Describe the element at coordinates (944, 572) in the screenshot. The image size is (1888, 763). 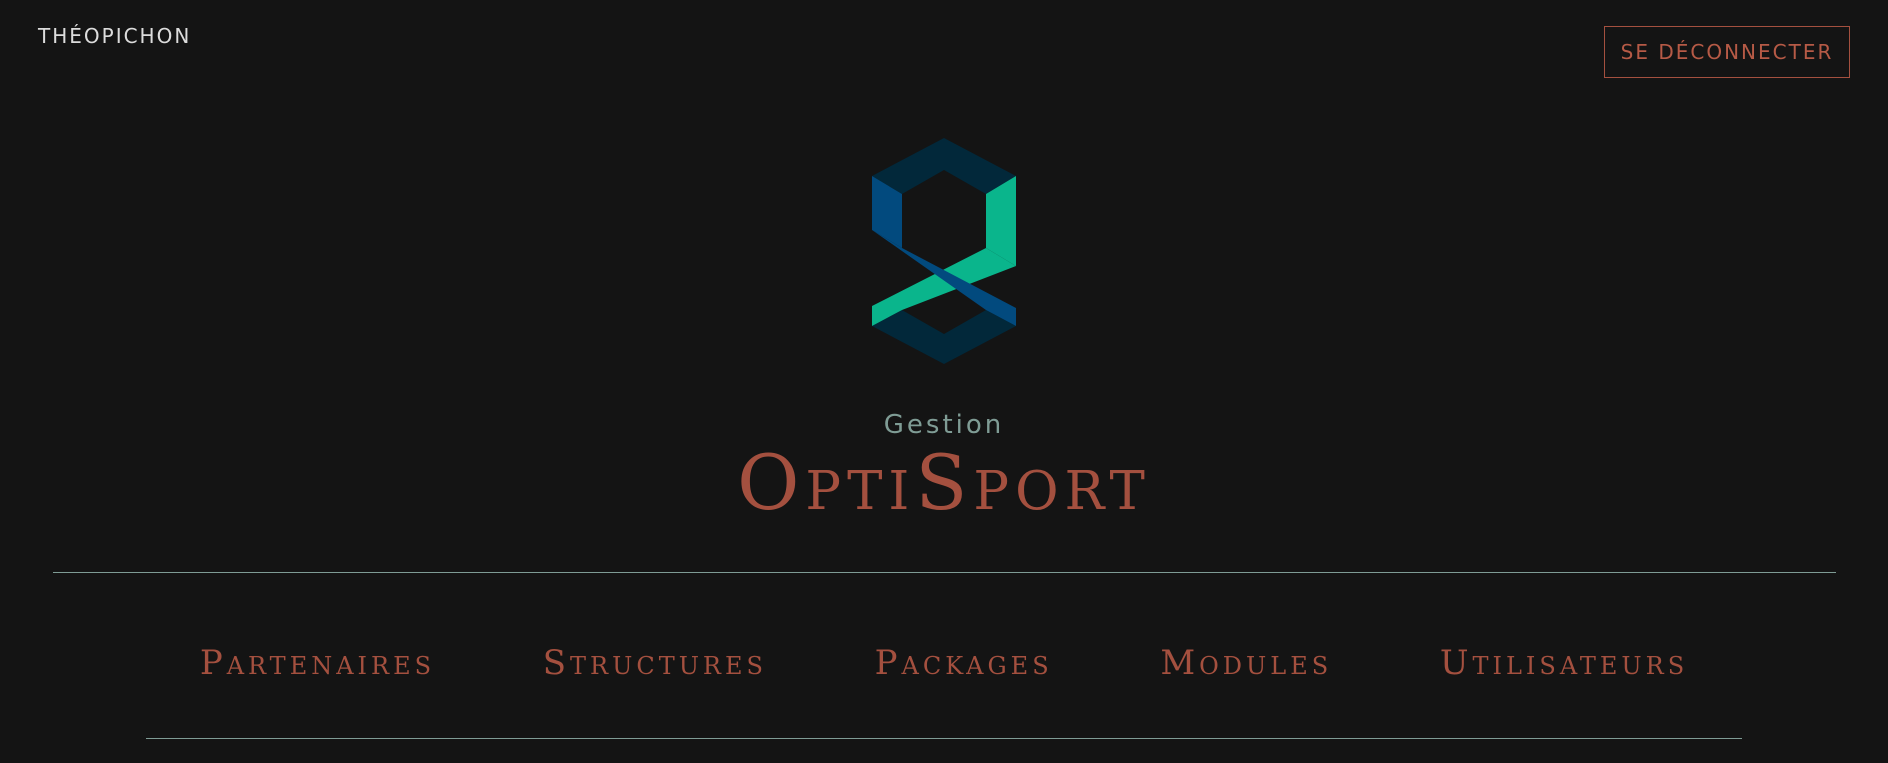
I see `header-divider` at that location.